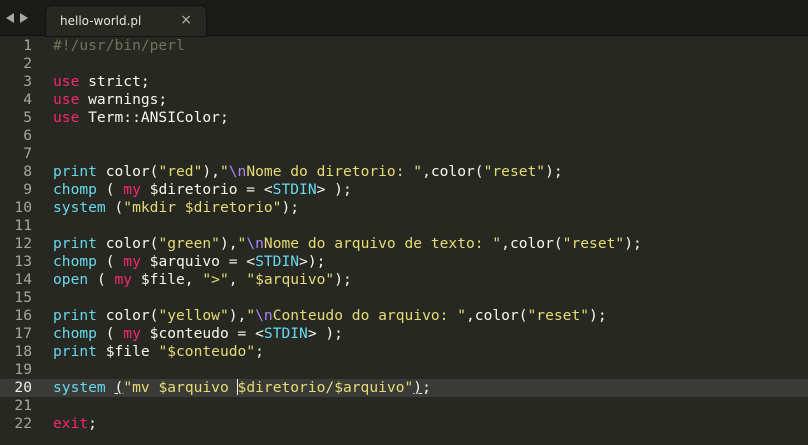 The width and height of the screenshot is (808, 445). What do you see at coordinates (23, 279) in the screenshot?
I see `line-number: 14` at bounding box center [23, 279].